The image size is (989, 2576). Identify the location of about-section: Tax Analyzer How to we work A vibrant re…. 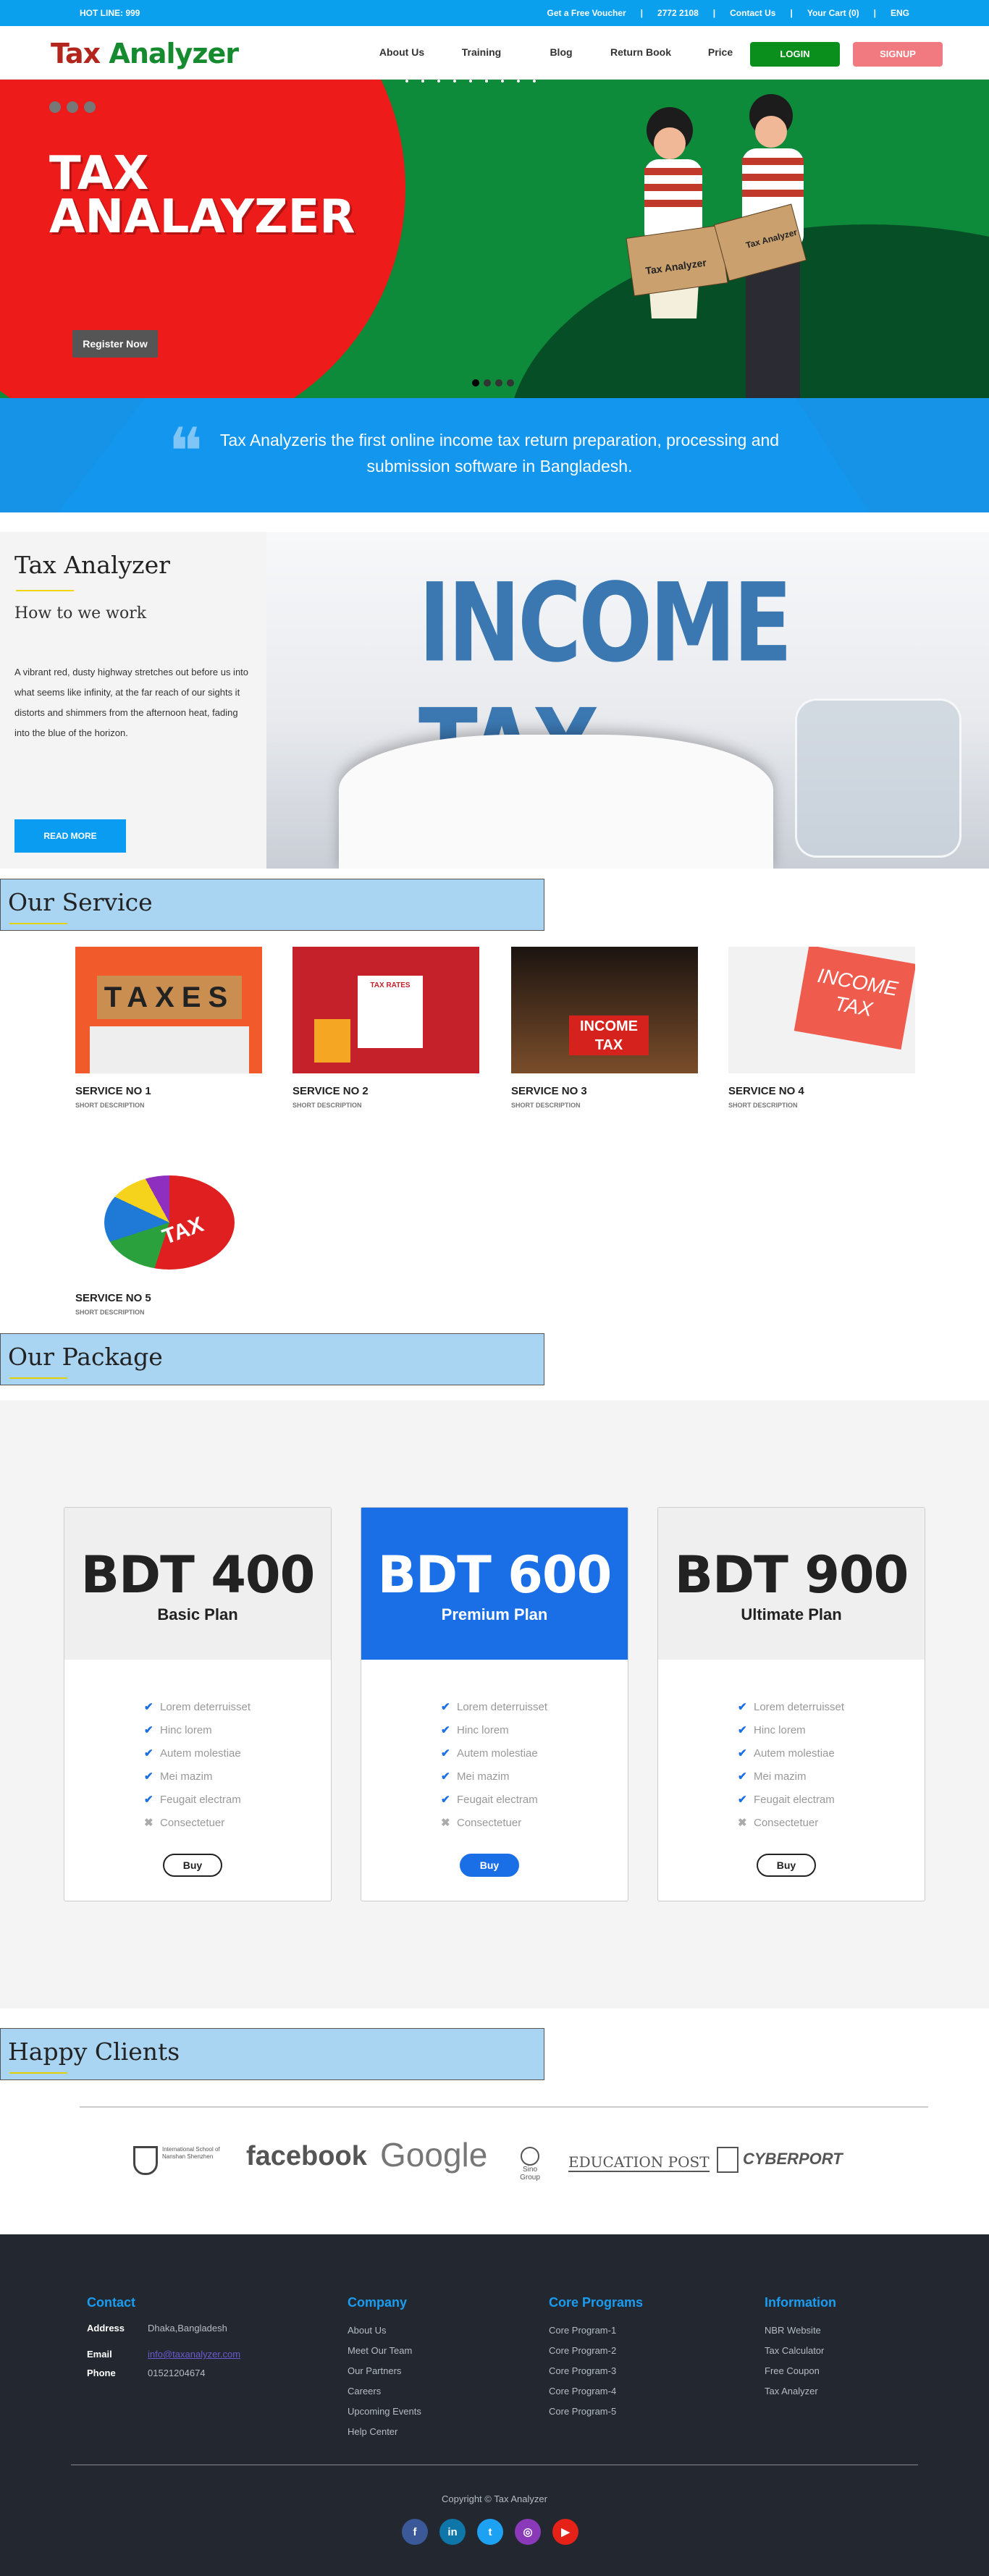
(494, 700).